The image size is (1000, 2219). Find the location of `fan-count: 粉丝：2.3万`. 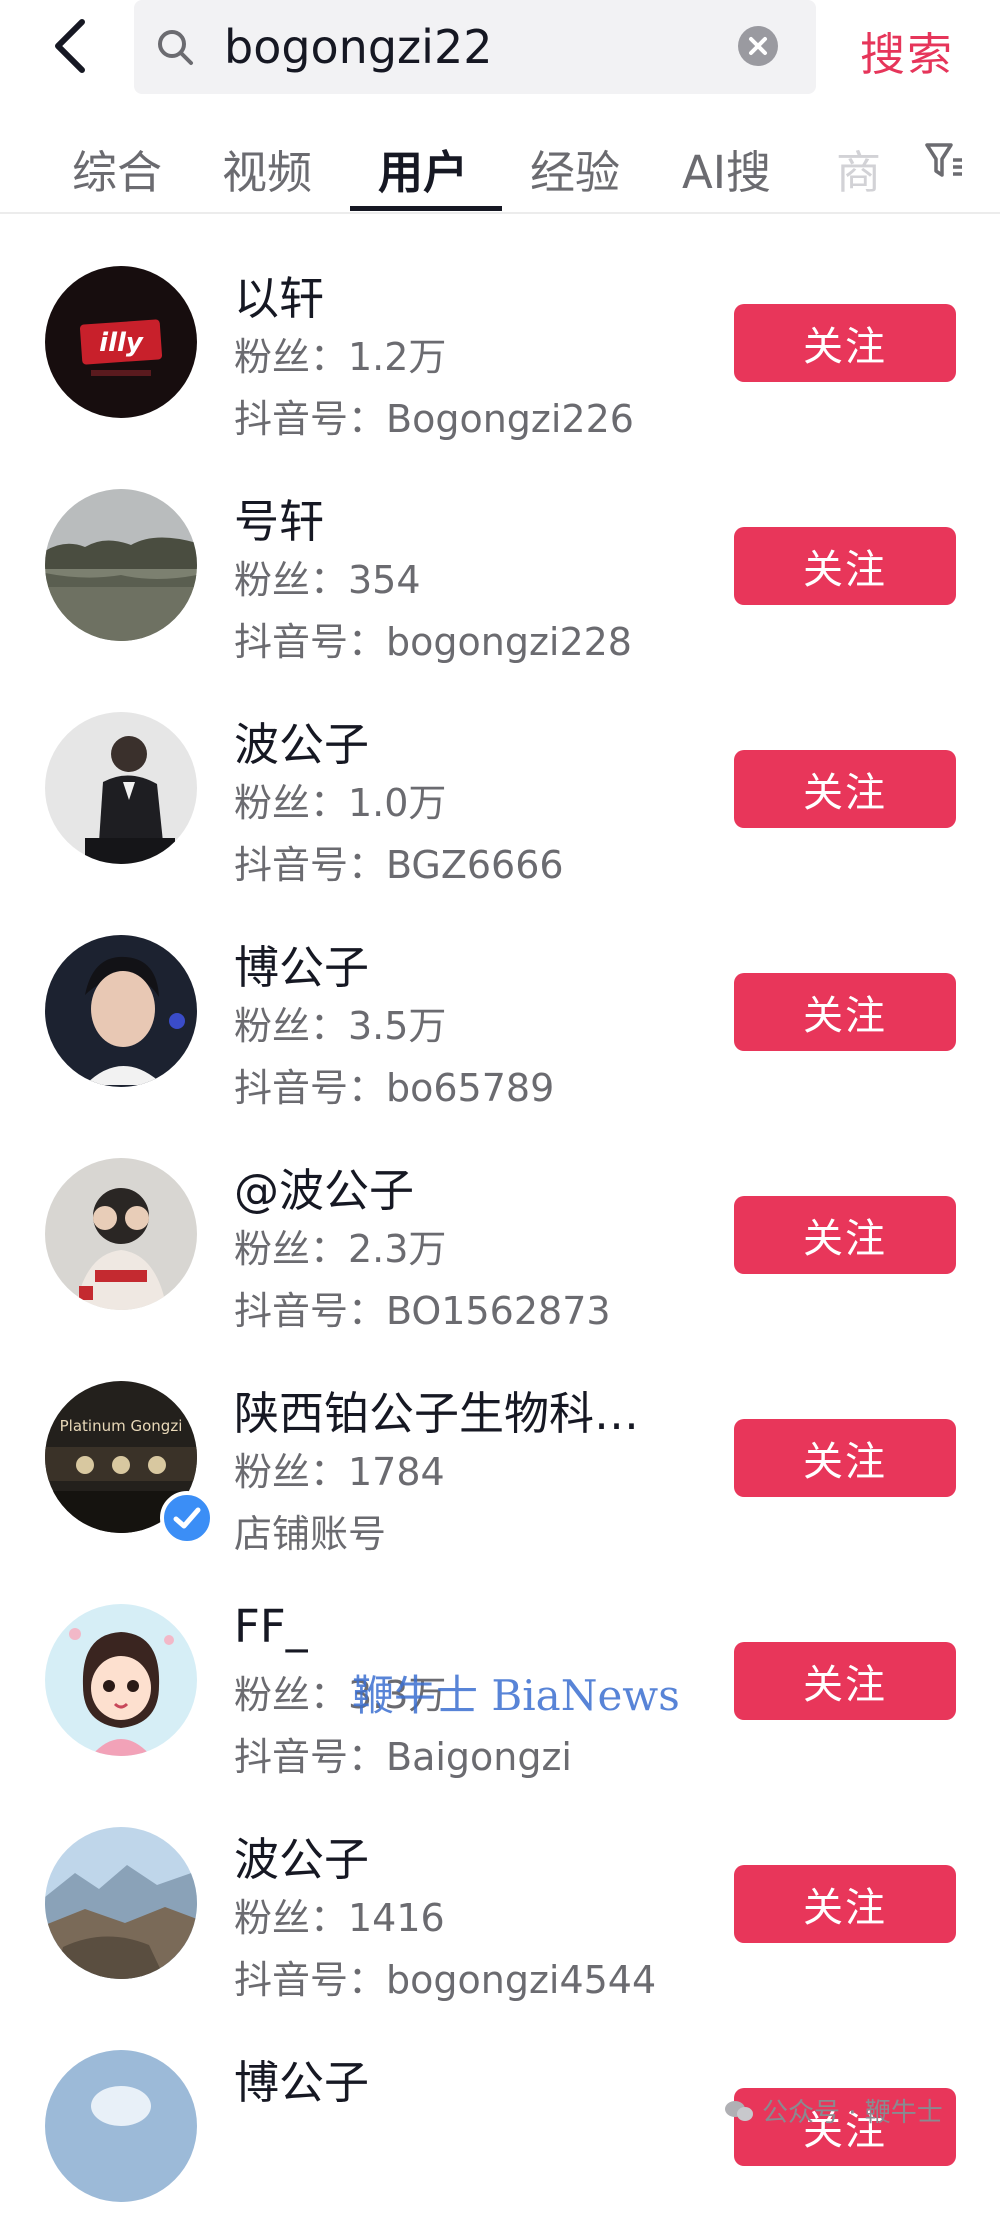

fan-count: 粉丝：2.3万 is located at coordinates (340, 1249).